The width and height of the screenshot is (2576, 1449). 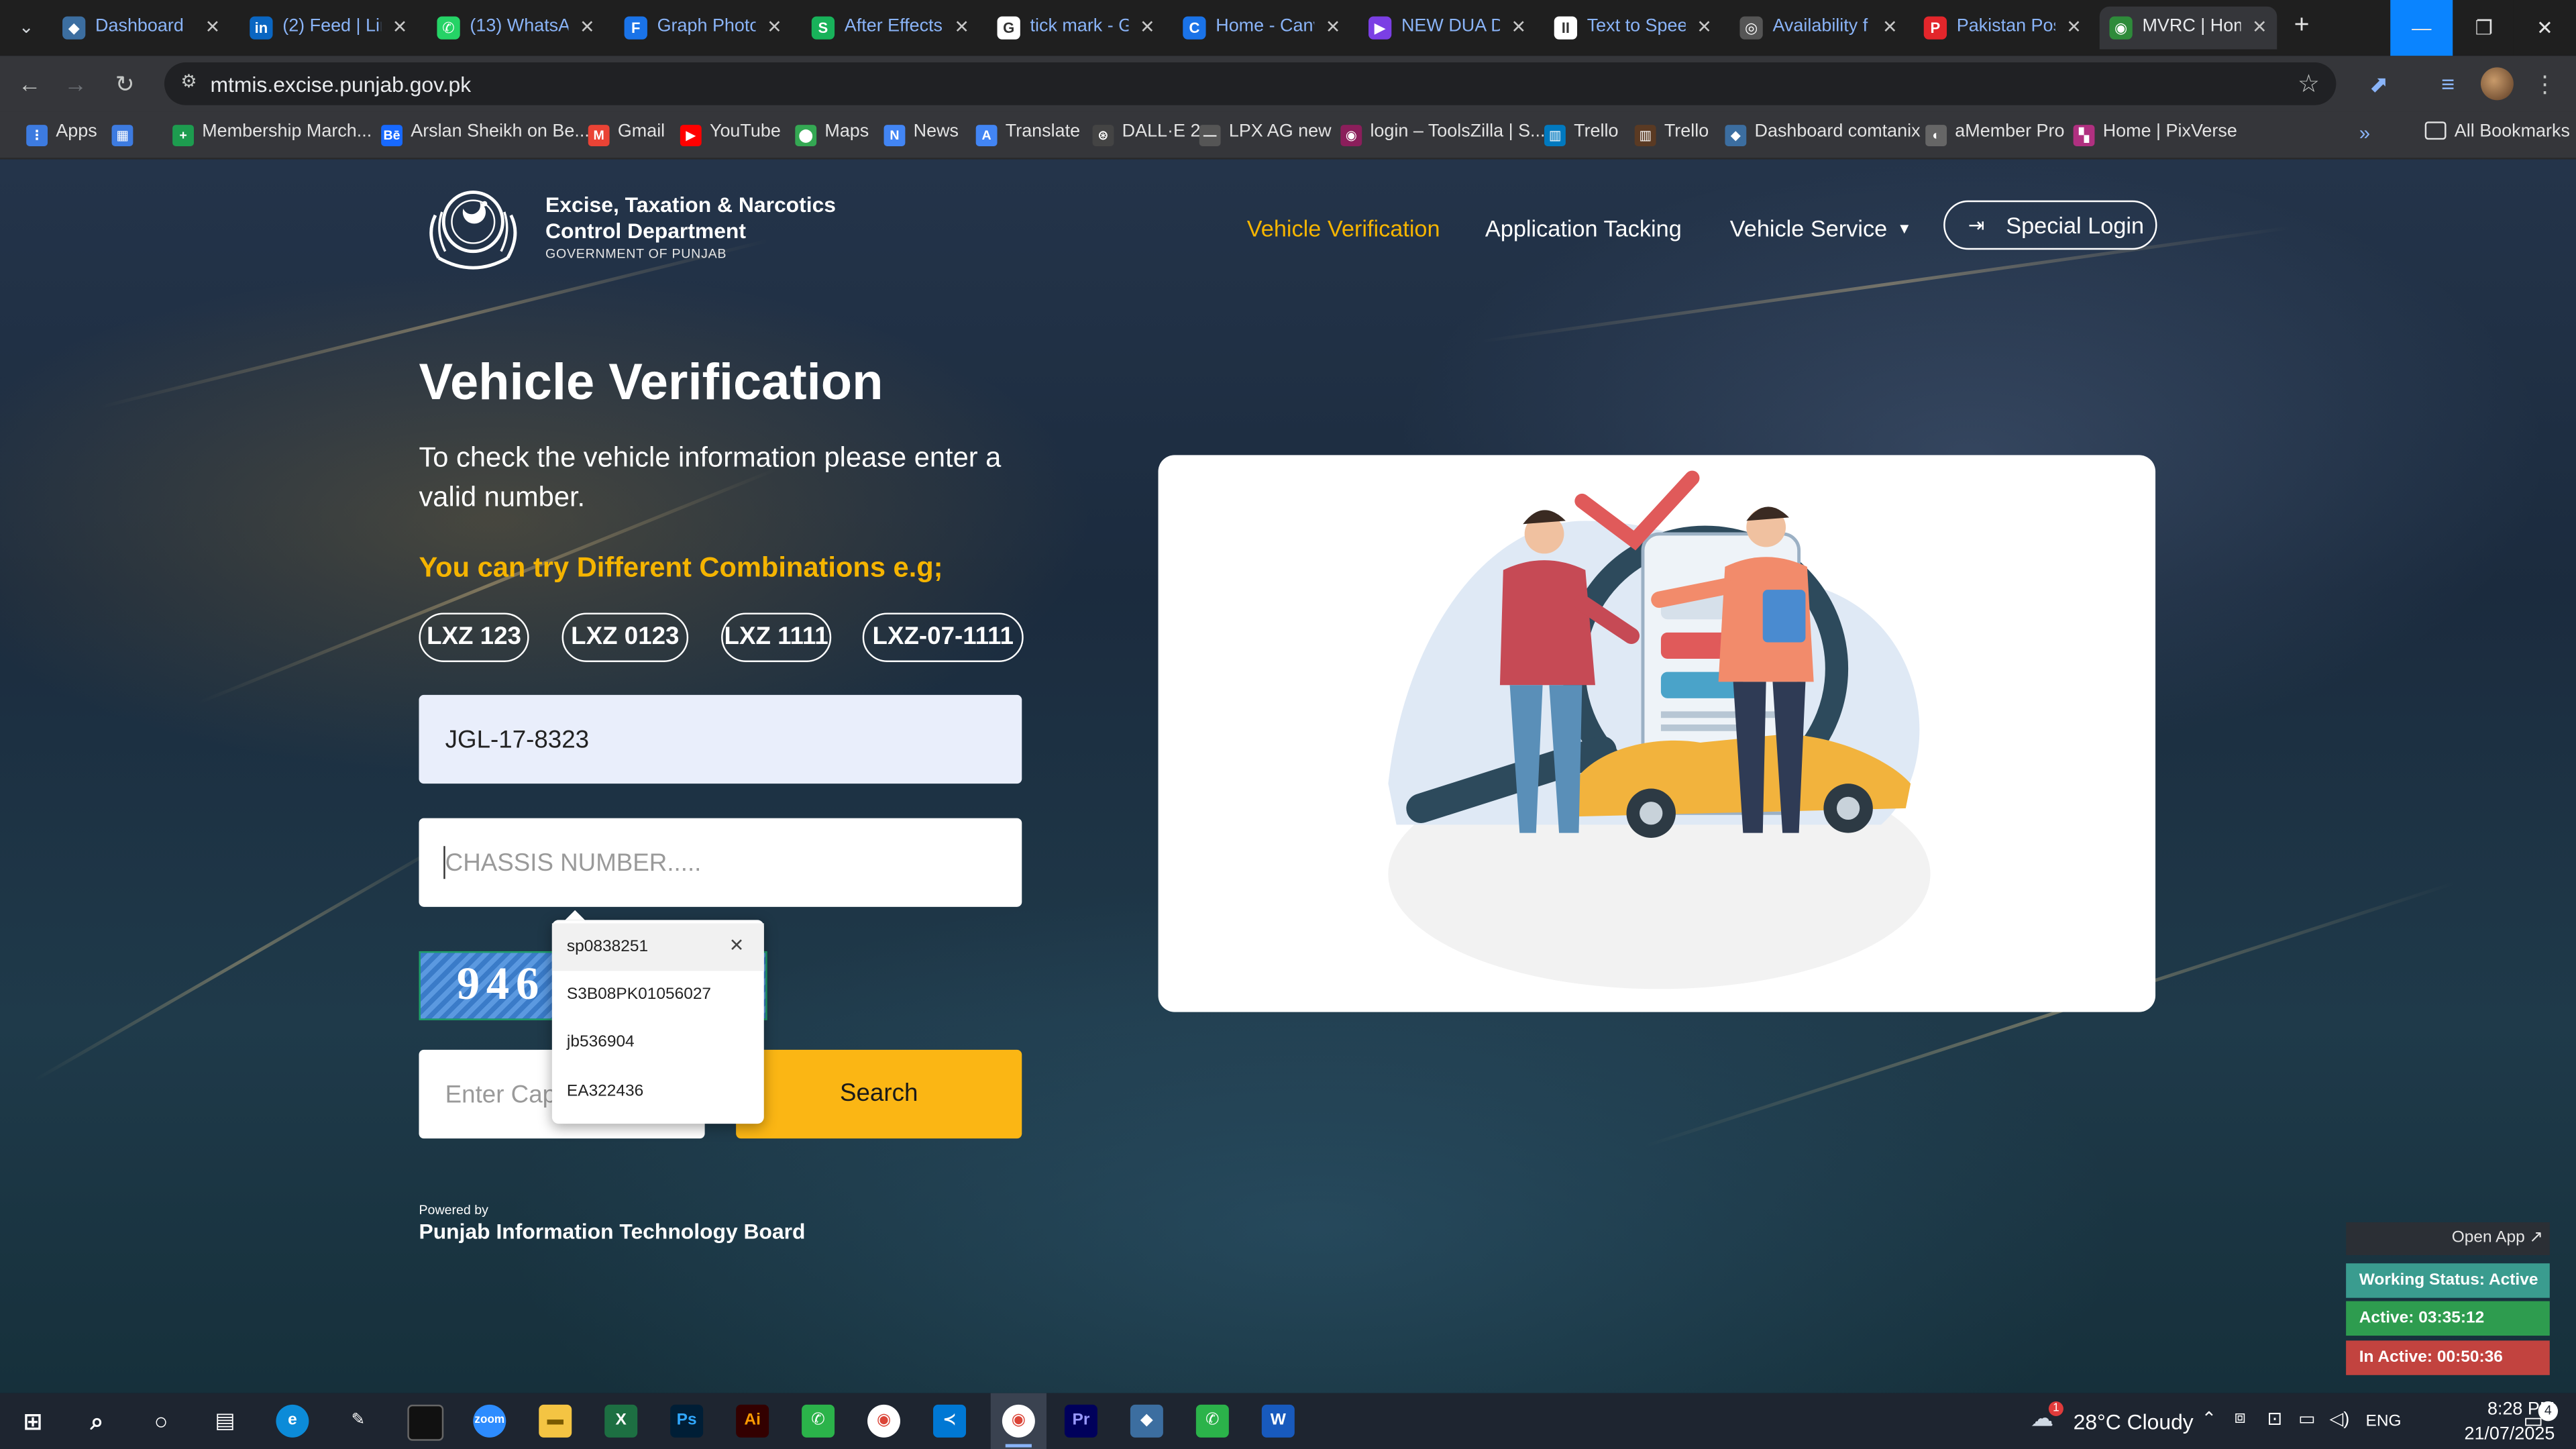 I want to click on new-tab-button: +, so click(x=2301, y=26).